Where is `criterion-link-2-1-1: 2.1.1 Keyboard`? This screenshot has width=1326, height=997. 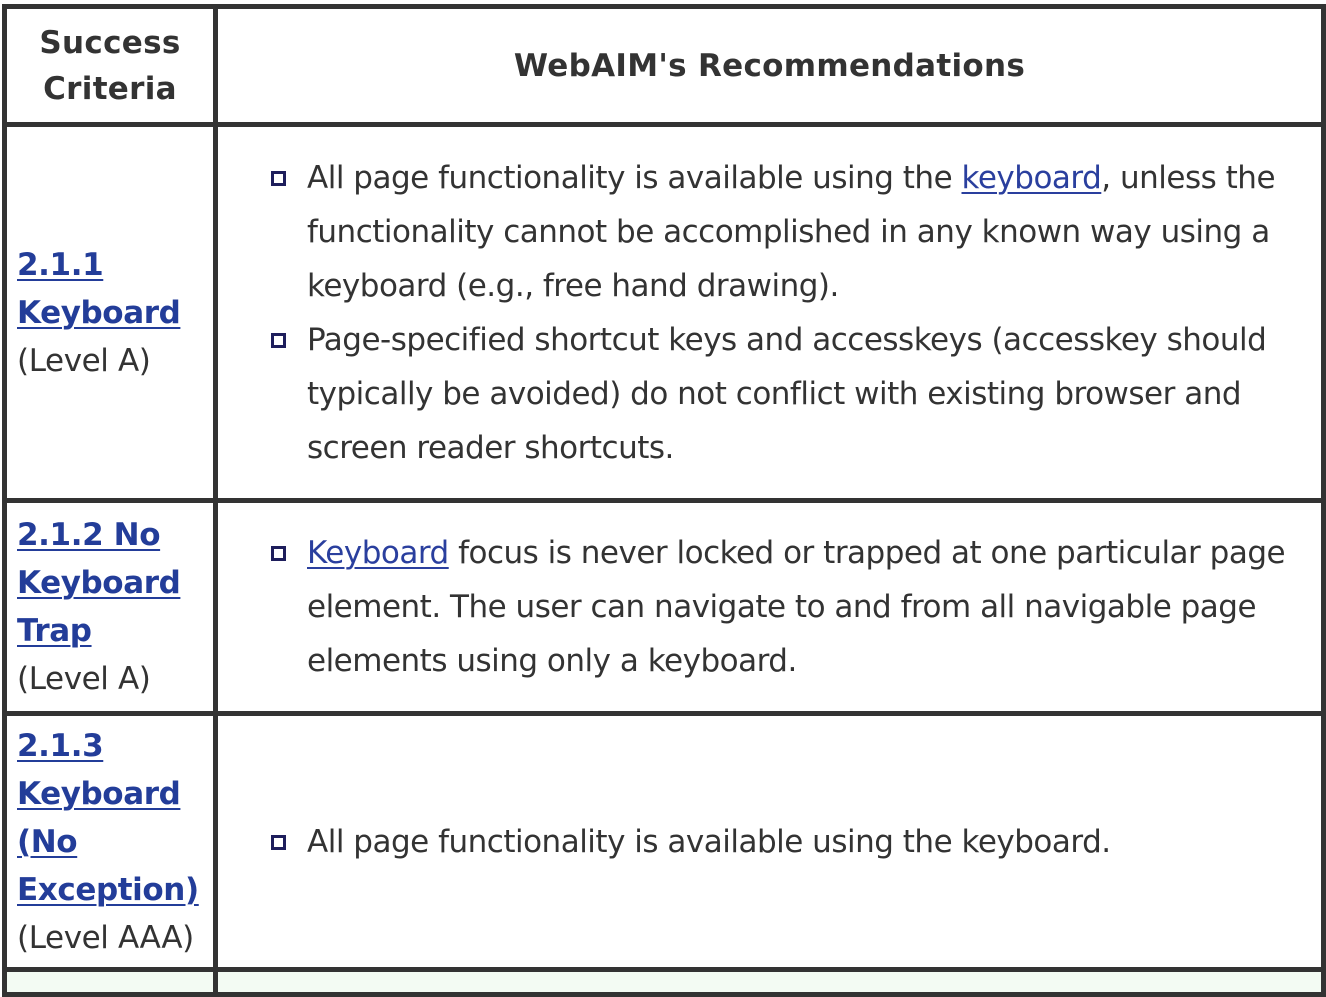
criterion-link-2-1-1: 2.1.1 Keyboard is located at coordinates (99, 289).